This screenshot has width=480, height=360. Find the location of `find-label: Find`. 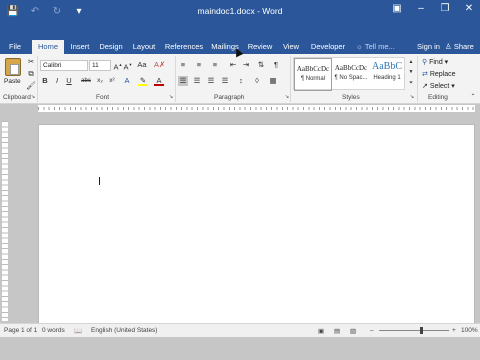

find-label: Find is located at coordinates (436, 62).